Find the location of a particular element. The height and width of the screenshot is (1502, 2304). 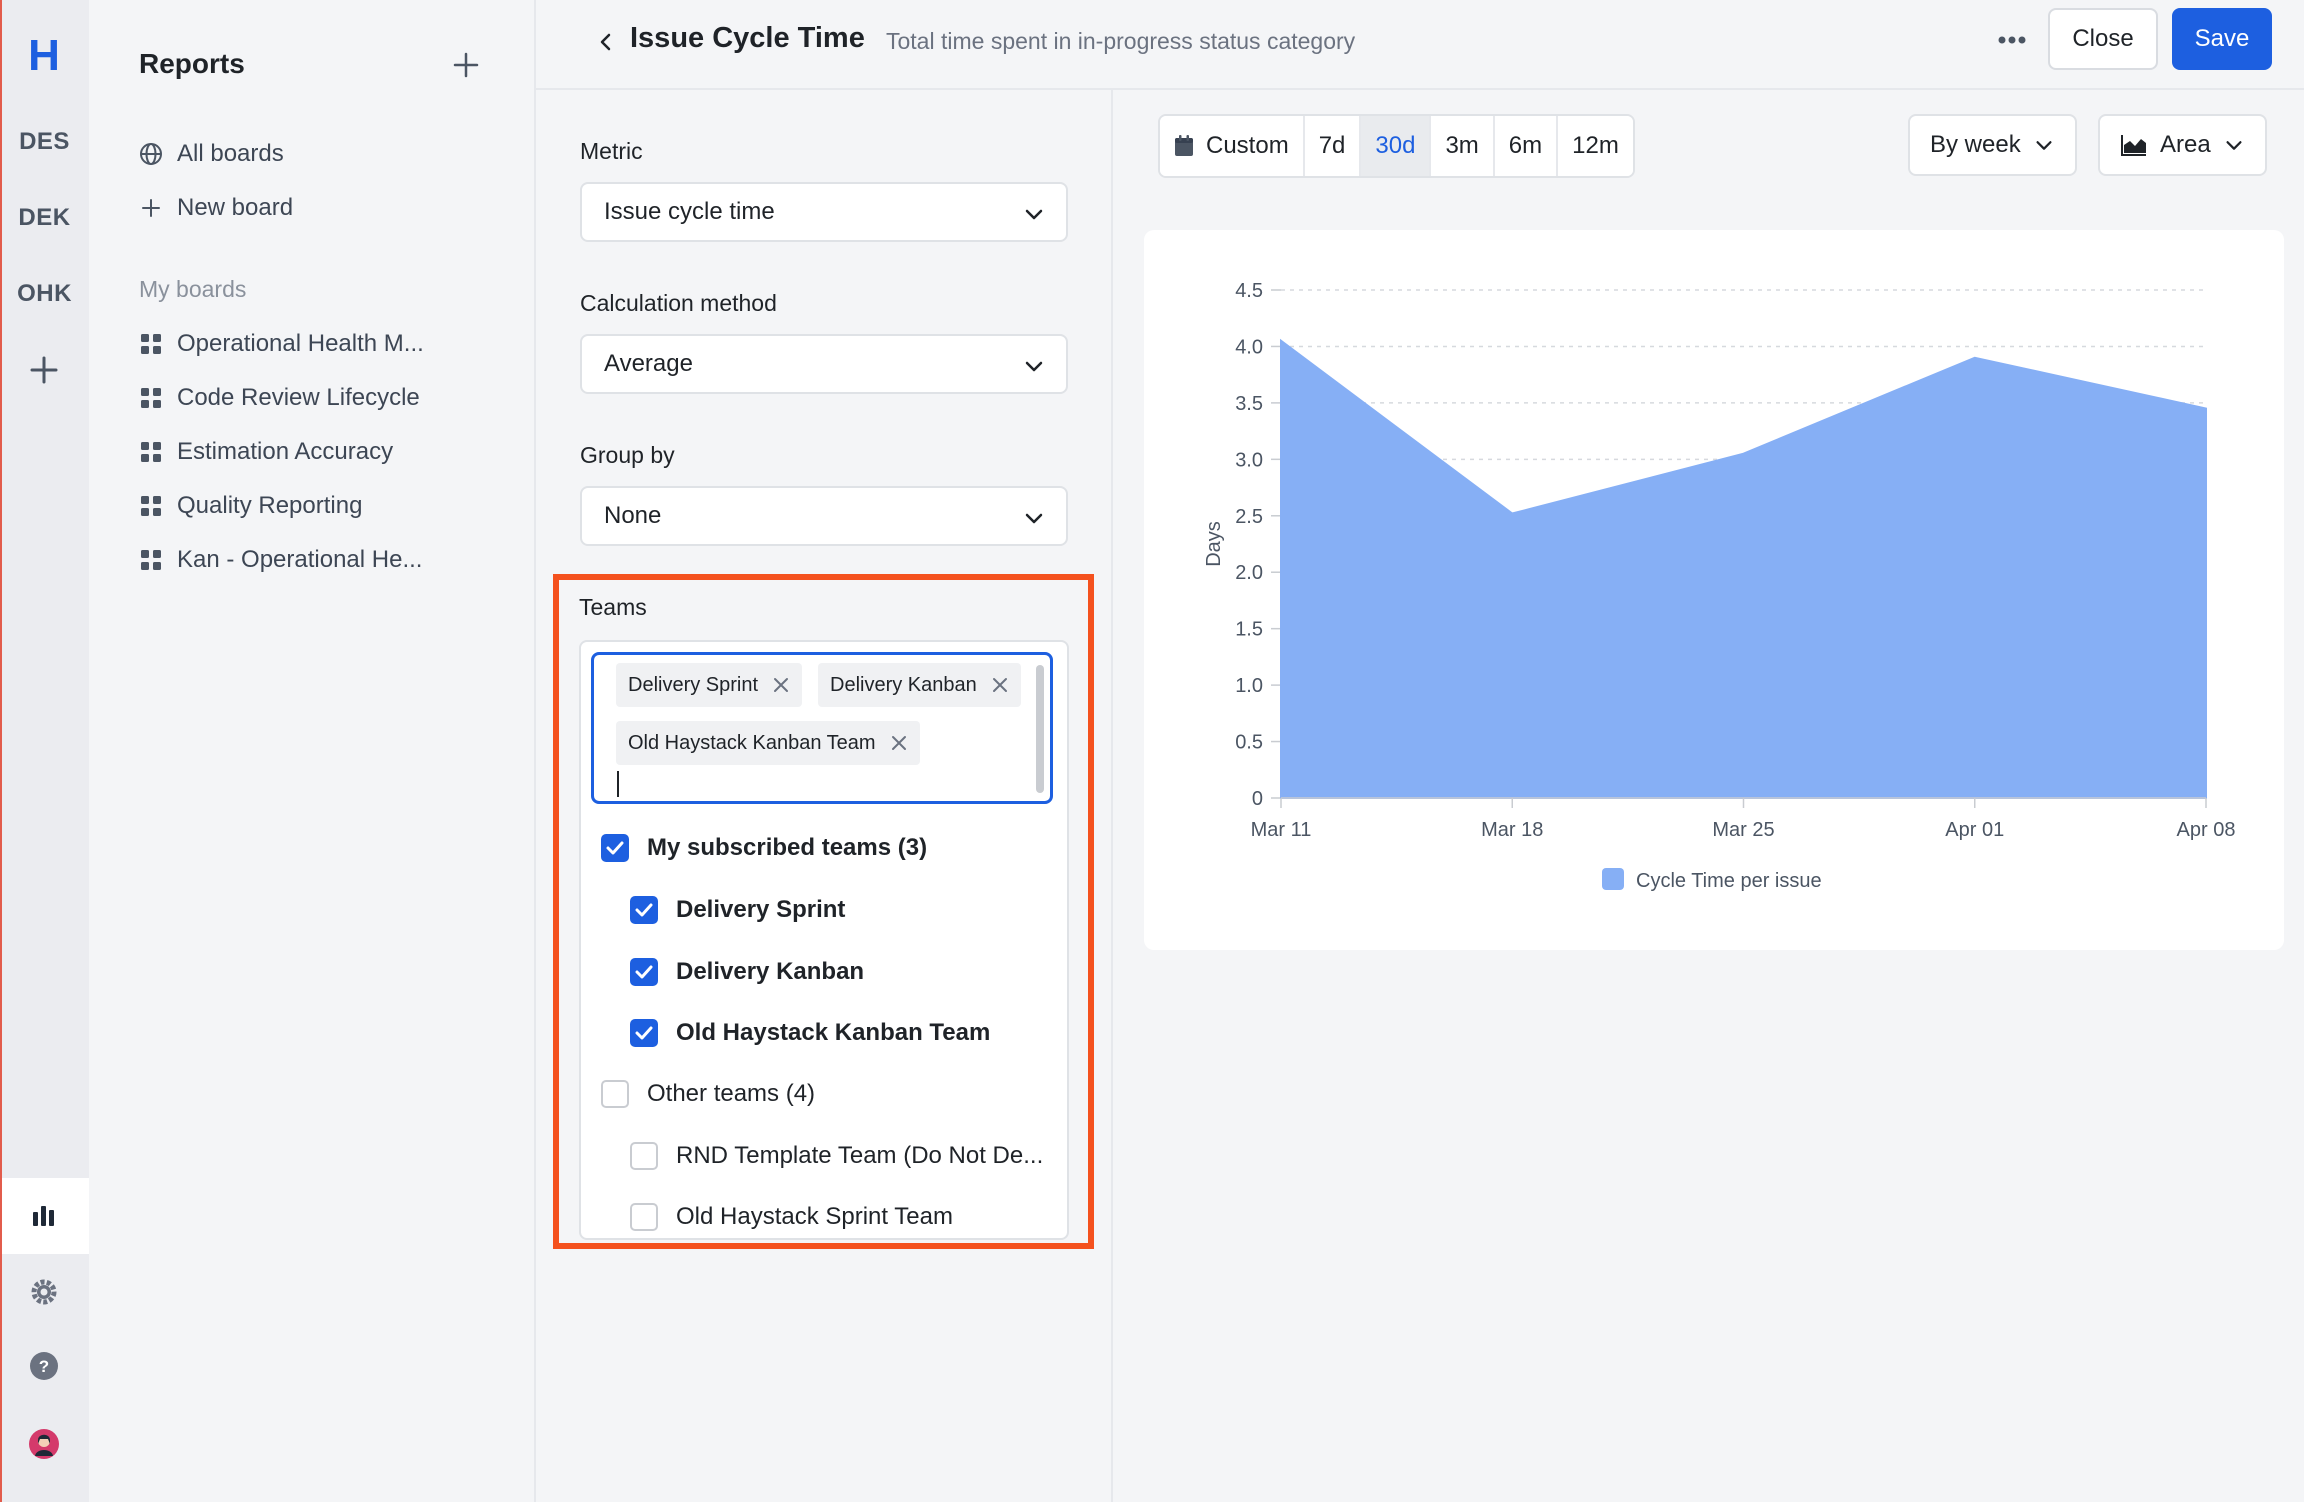

team-tag-label: Delivery Sprint is located at coordinates (693, 684).